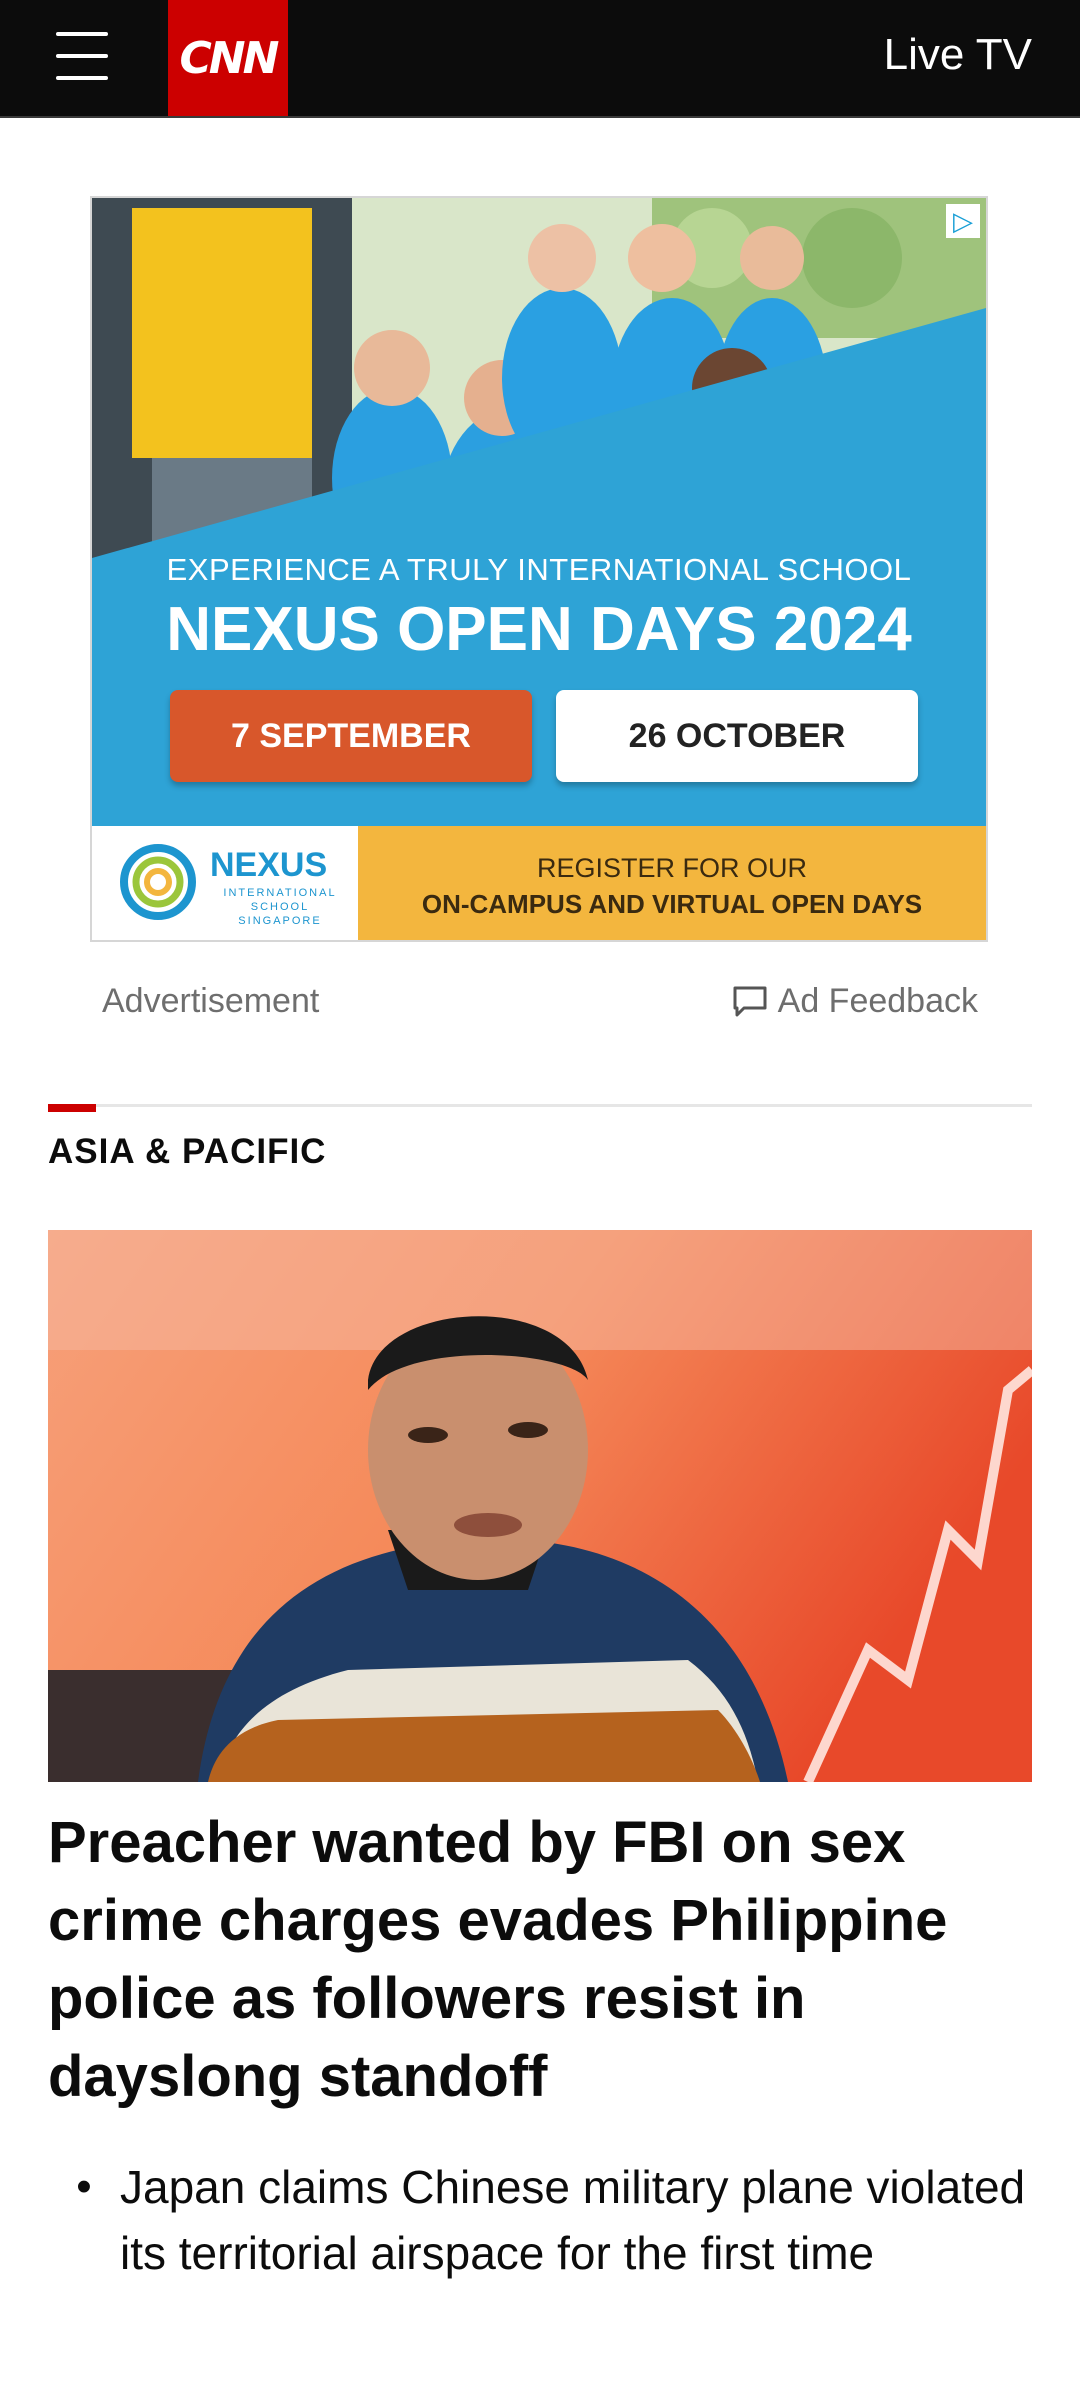 This screenshot has width=1080, height=2400. I want to click on ad-children-photo, so click(539, 378).